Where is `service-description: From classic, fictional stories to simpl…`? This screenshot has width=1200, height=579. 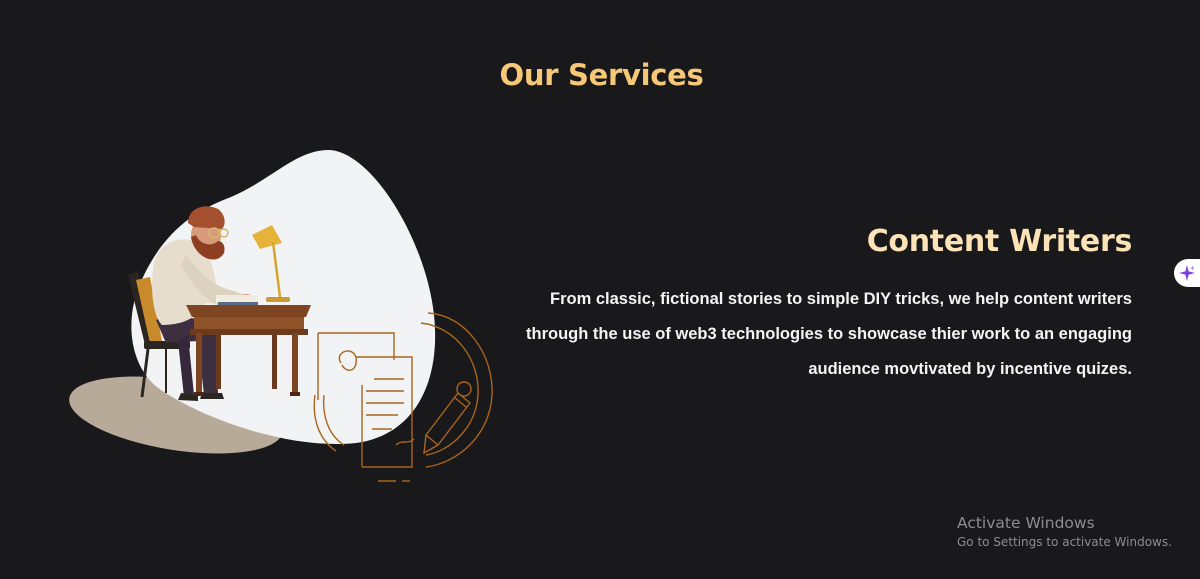 service-description: From classic, fictional stories to simpl… is located at coordinates (829, 334).